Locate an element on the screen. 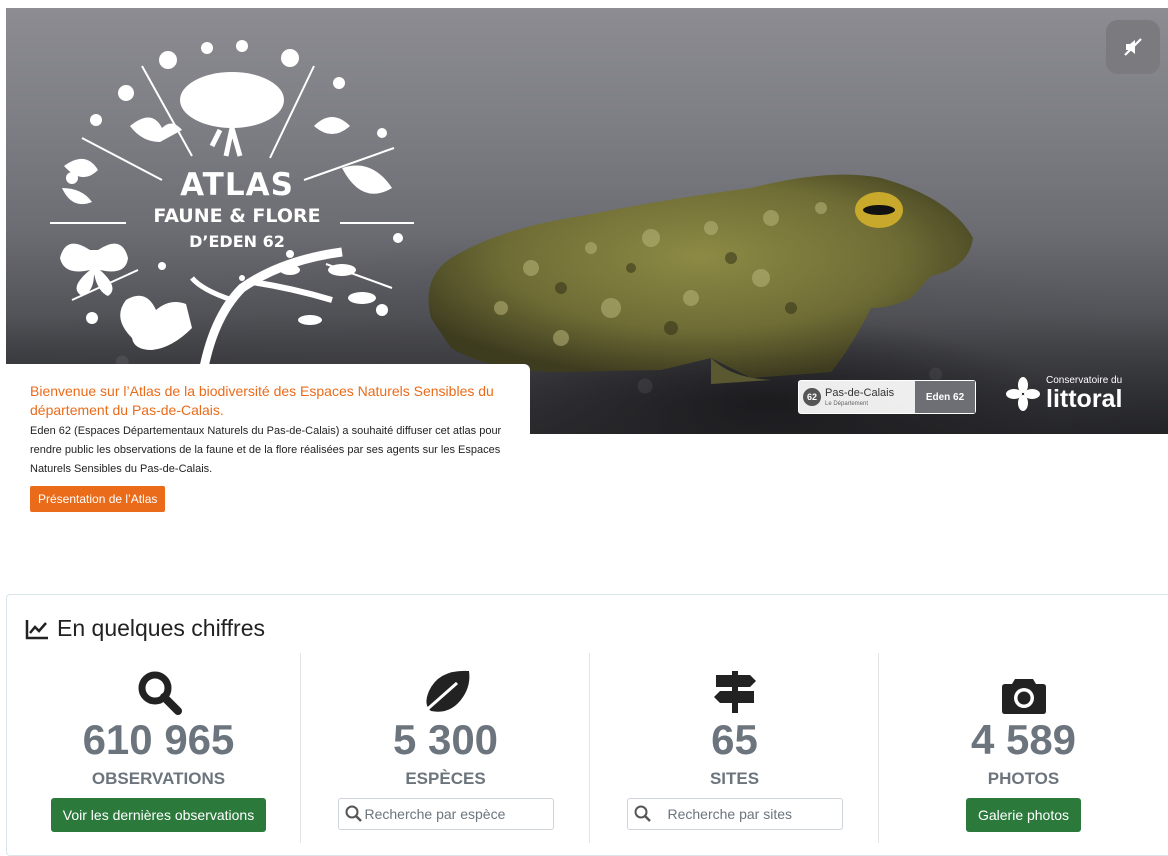 The width and height of the screenshot is (1168, 856). stats-title: En quelques chiffres is located at coordinates (145, 628).